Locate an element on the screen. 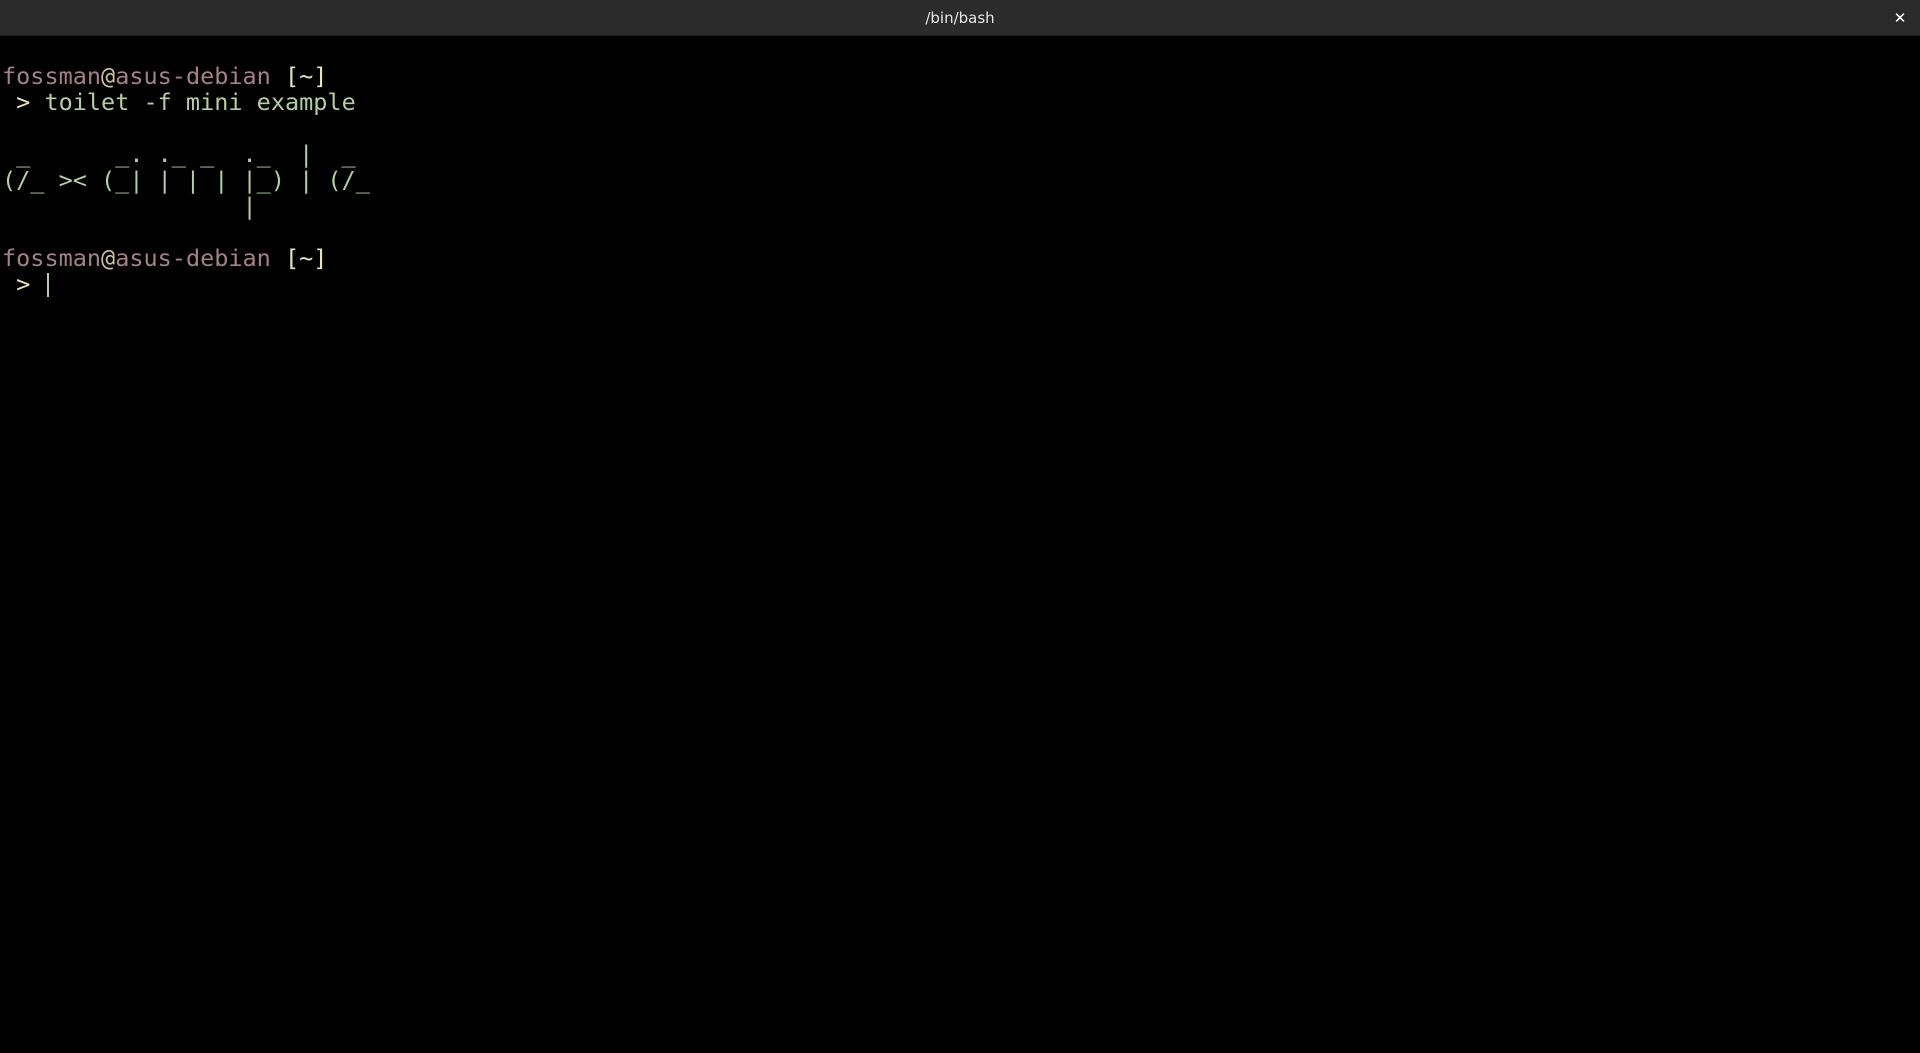  close-button: ✕ is located at coordinates (1900, 18).